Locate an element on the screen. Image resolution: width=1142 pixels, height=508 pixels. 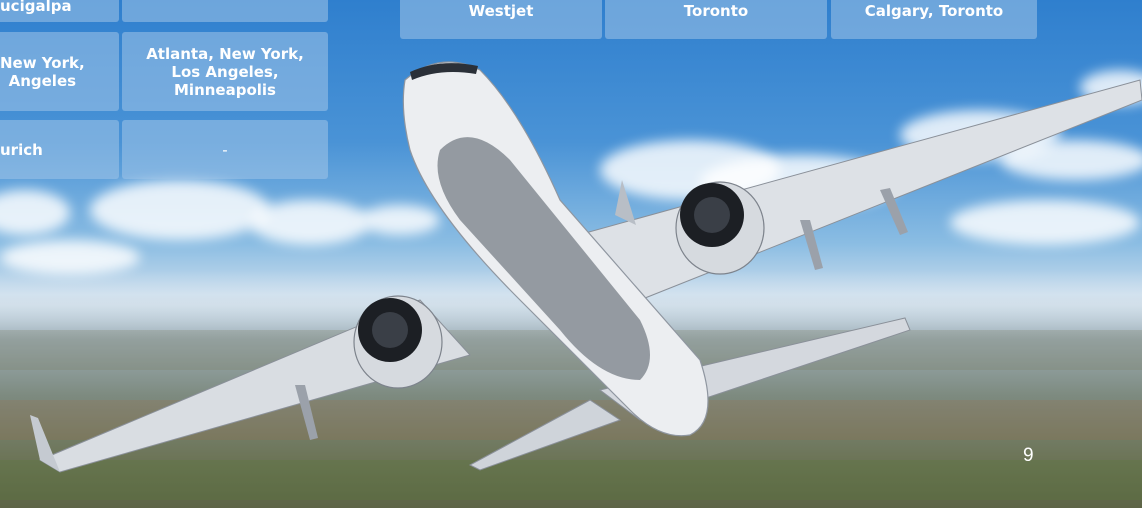
table-cell-cities: Calgary, Toronto is located at coordinates (934, 19).